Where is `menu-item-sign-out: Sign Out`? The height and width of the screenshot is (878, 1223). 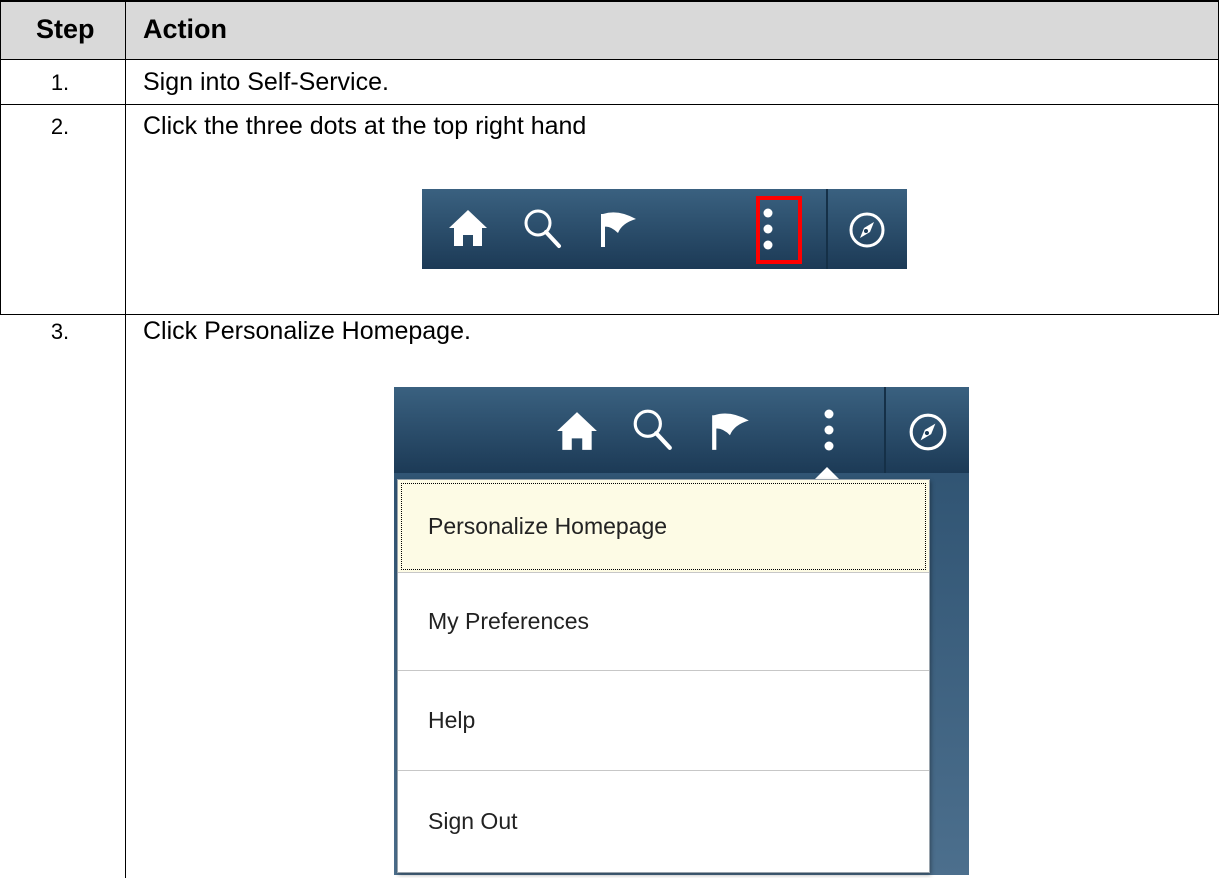
menu-item-sign-out: Sign Out is located at coordinates (663, 821).